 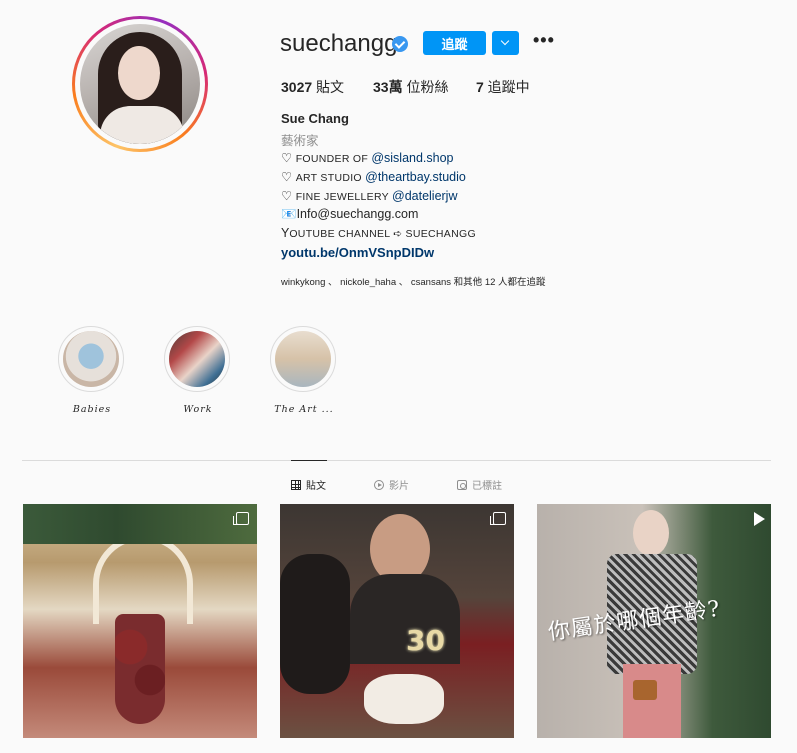 What do you see at coordinates (339, 43) in the screenshot?
I see `profile-username: suechangg` at bounding box center [339, 43].